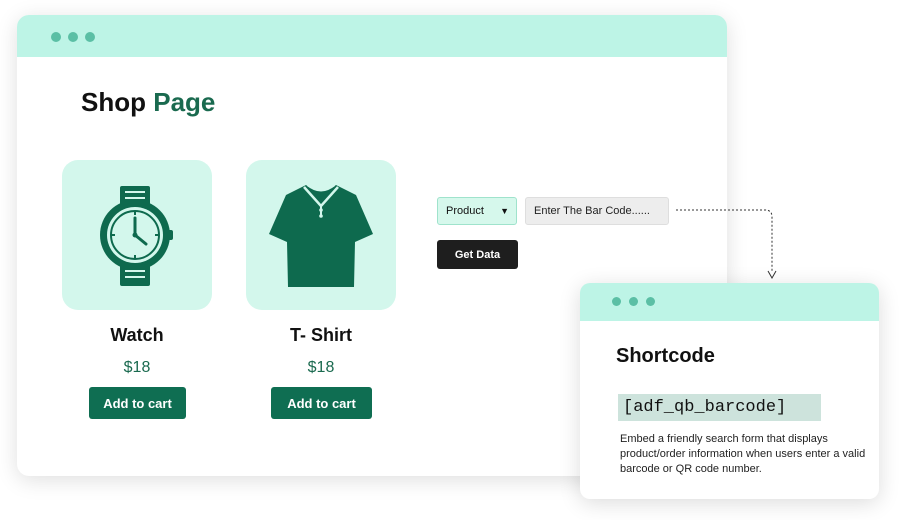 This screenshot has width=899, height=520. I want to click on product-name: Watch, so click(137, 335).